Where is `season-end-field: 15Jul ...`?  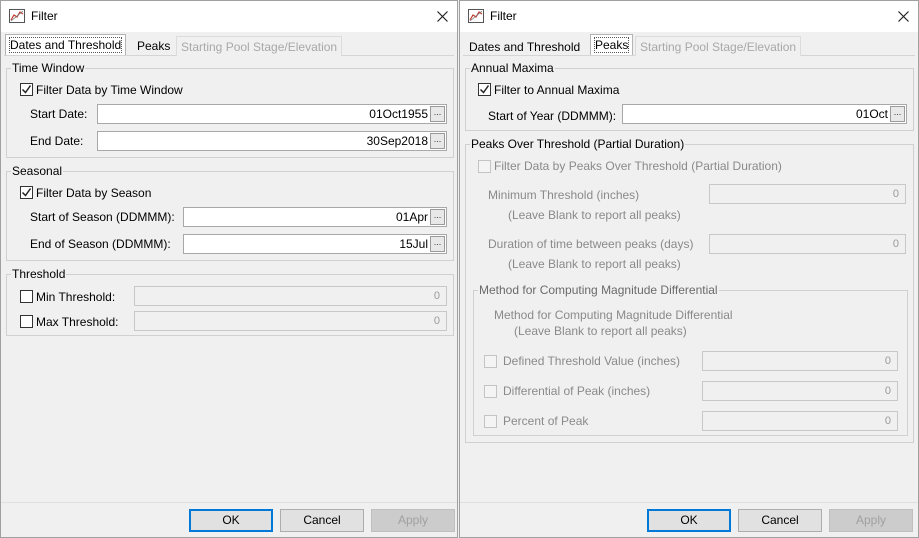 season-end-field: 15Jul ... is located at coordinates (315, 244).